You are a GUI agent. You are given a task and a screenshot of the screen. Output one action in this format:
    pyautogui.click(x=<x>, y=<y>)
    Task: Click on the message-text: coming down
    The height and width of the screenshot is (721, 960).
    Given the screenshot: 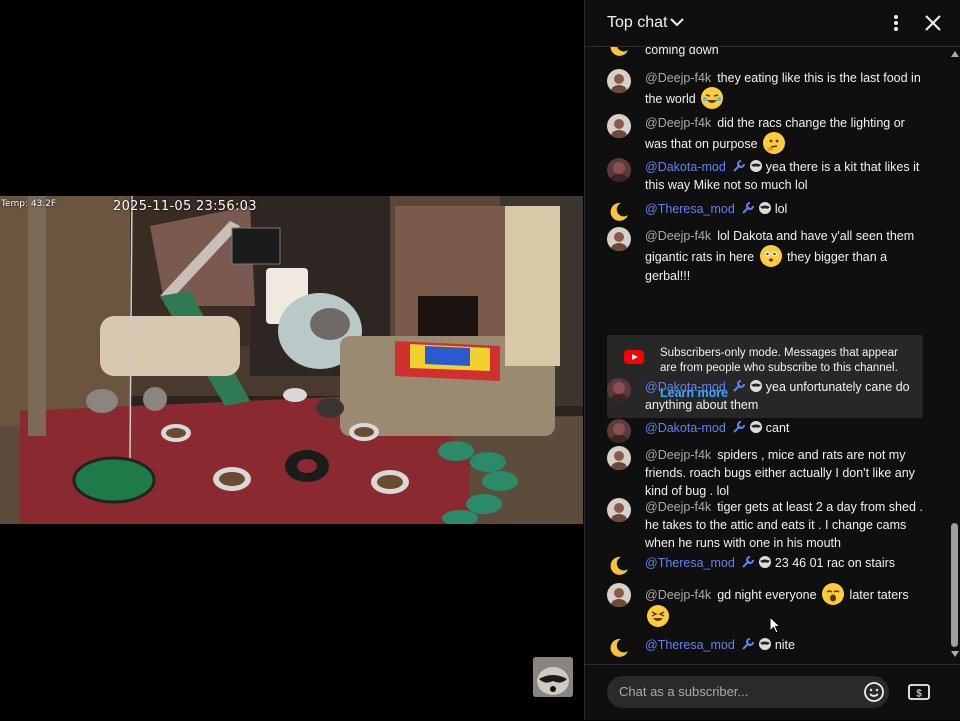 What is the action you would take?
    pyautogui.click(x=682, y=52)
    